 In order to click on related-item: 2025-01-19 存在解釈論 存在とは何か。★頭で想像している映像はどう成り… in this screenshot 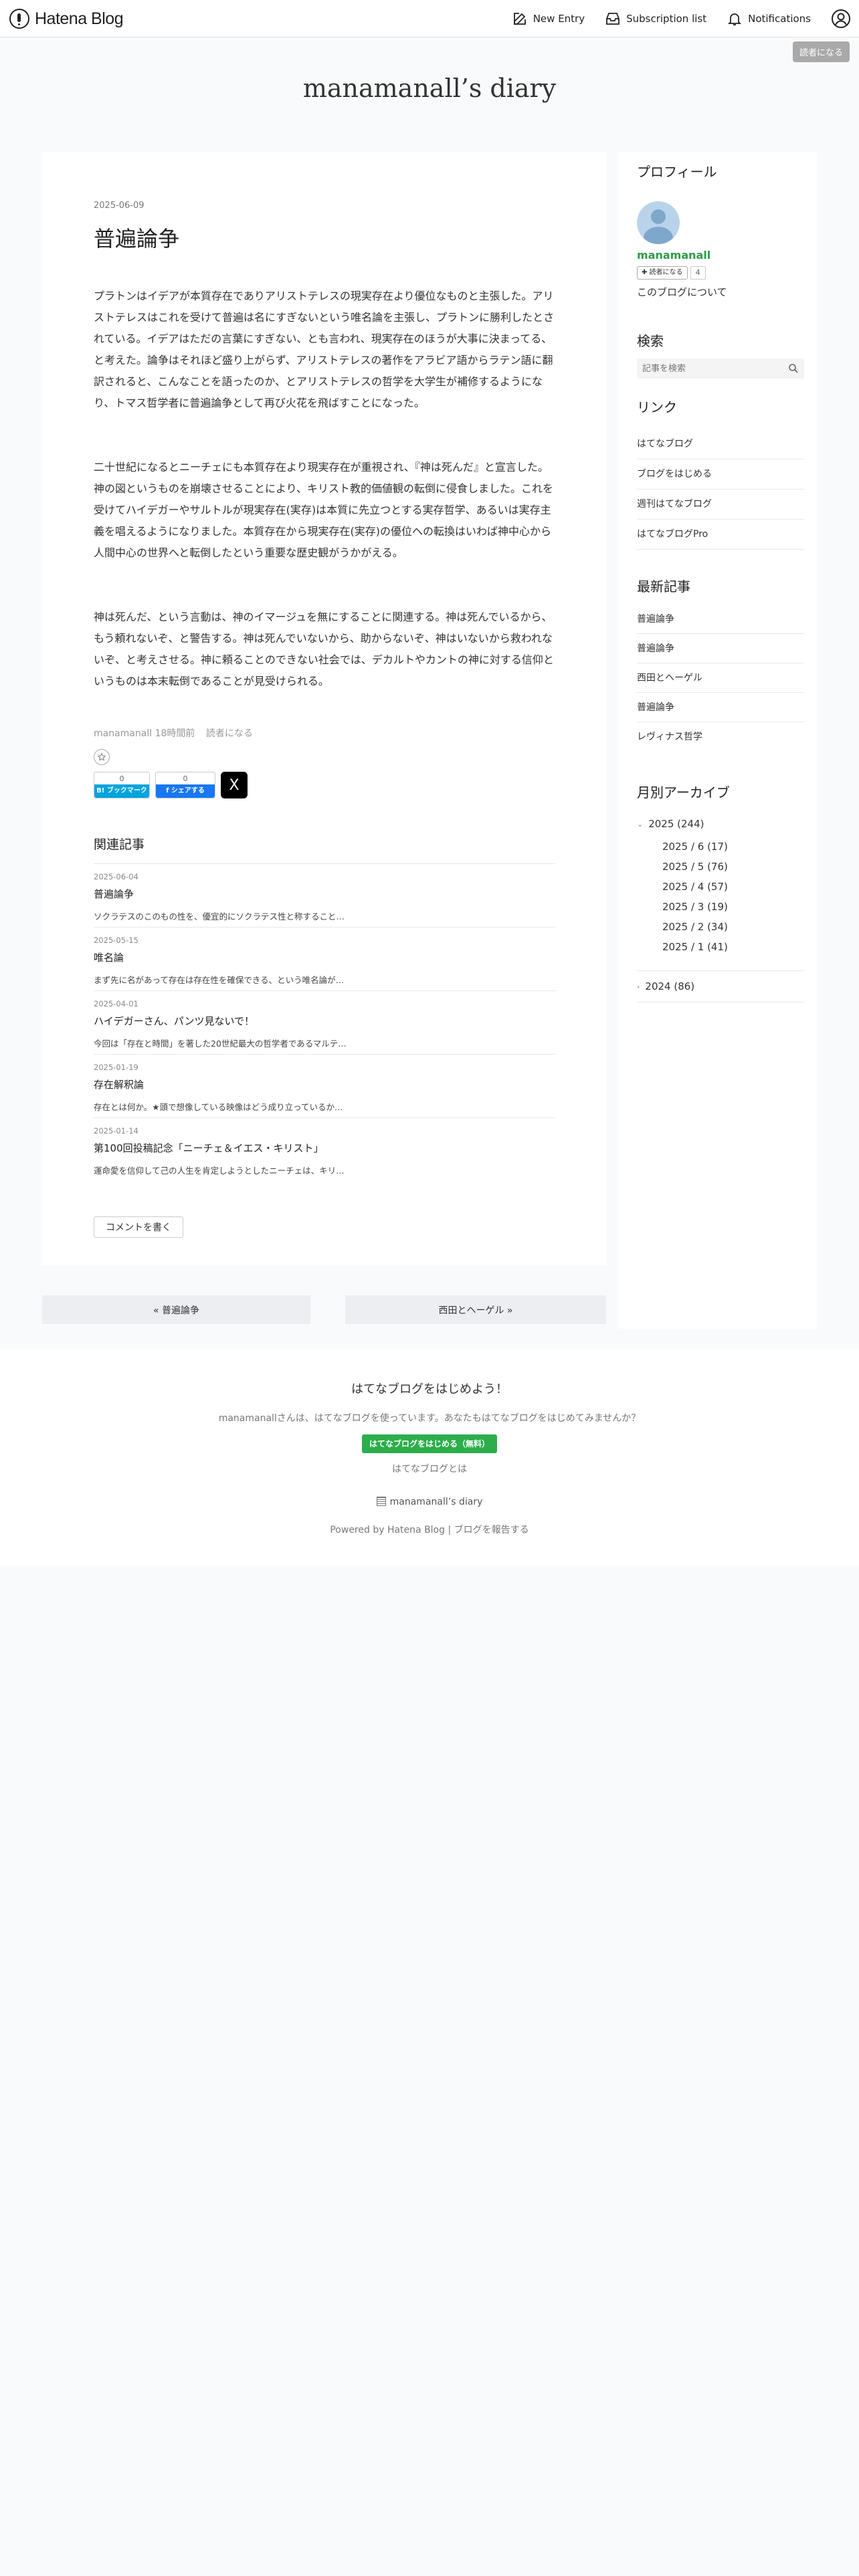, I will do `click(324, 1086)`.